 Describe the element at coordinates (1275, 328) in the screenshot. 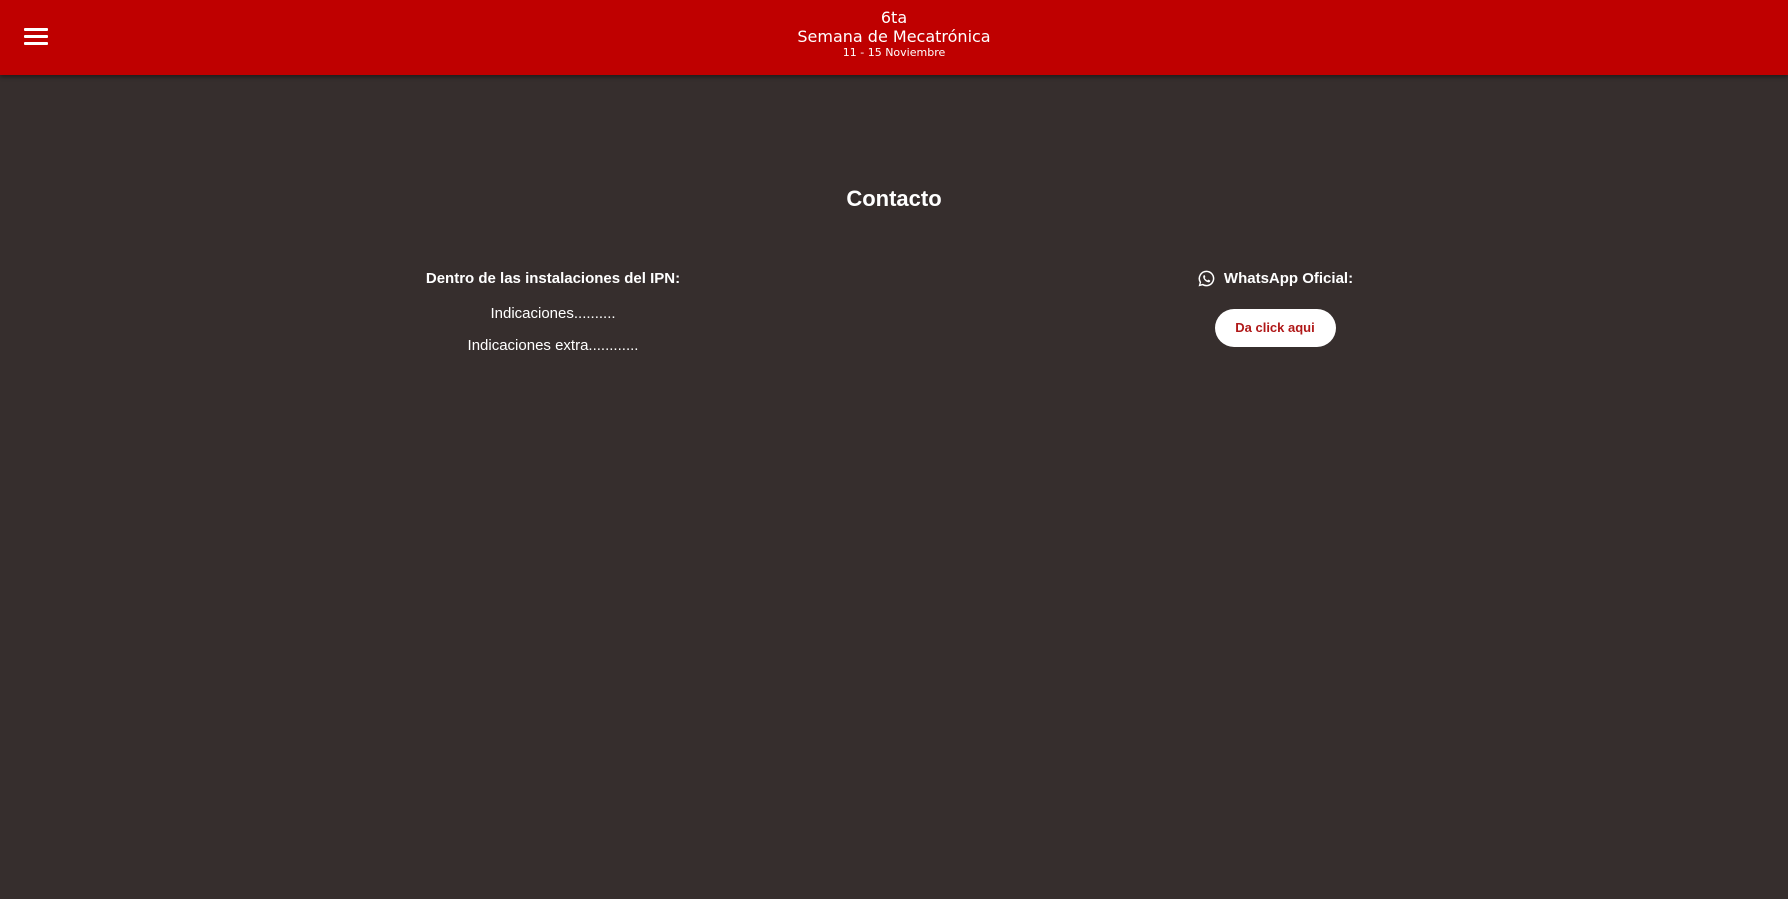

I see `whatsapp-link-button: Da click aqui` at that location.